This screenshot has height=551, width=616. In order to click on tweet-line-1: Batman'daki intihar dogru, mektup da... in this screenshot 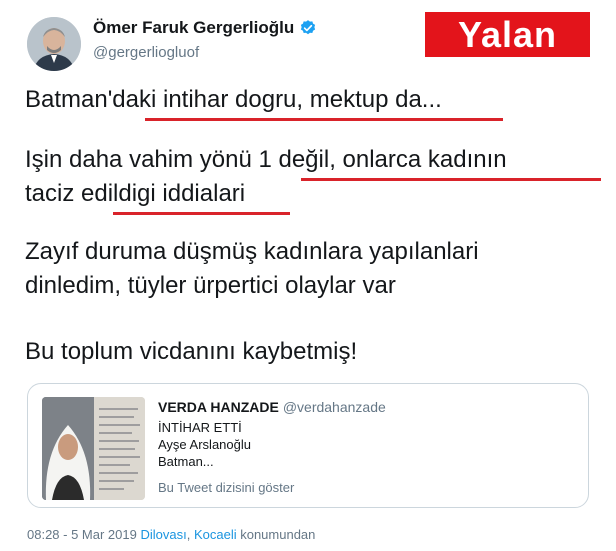, I will do `click(233, 99)`.